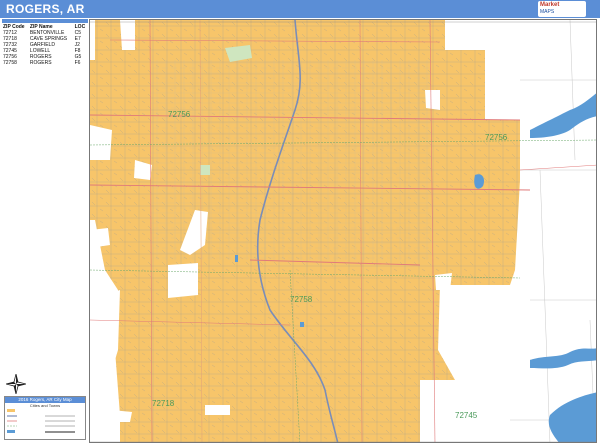 The height and width of the screenshot is (444, 600). What do you see at coordinates (466, 415) in the screenshot?
I see `zip-label: 72745` at bounding box center [466, 415].